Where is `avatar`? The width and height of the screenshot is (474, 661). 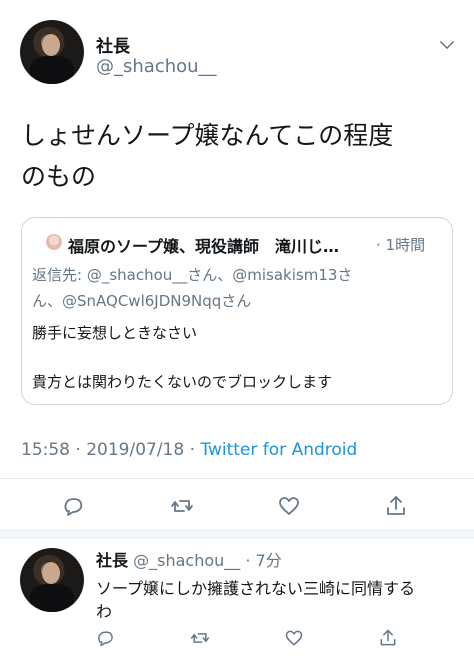 avatar is located at coordinates (52, 52).